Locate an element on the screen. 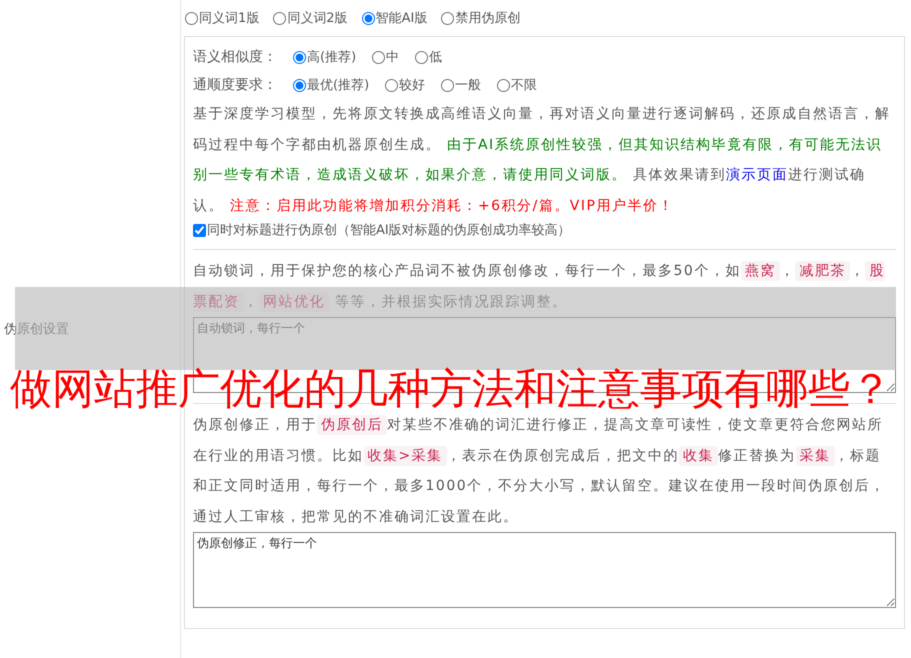  corrections-field: 伪原创修正，每行一个 is located at coordinates (544, 570).